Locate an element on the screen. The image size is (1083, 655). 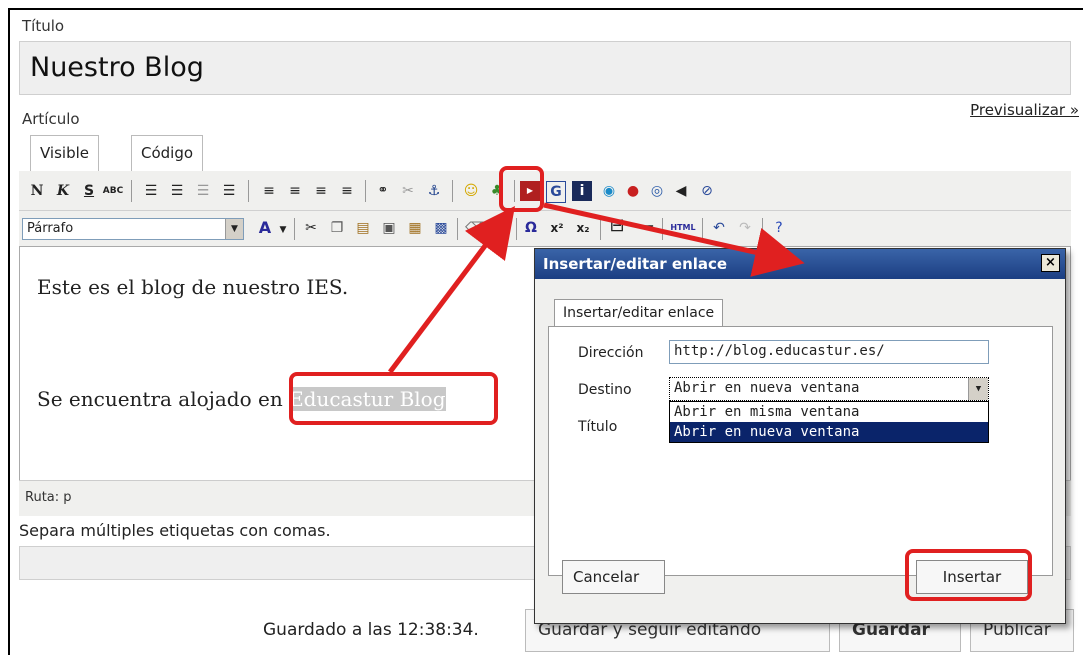
arrow-to-dialog is located at coordinates (674, 239).